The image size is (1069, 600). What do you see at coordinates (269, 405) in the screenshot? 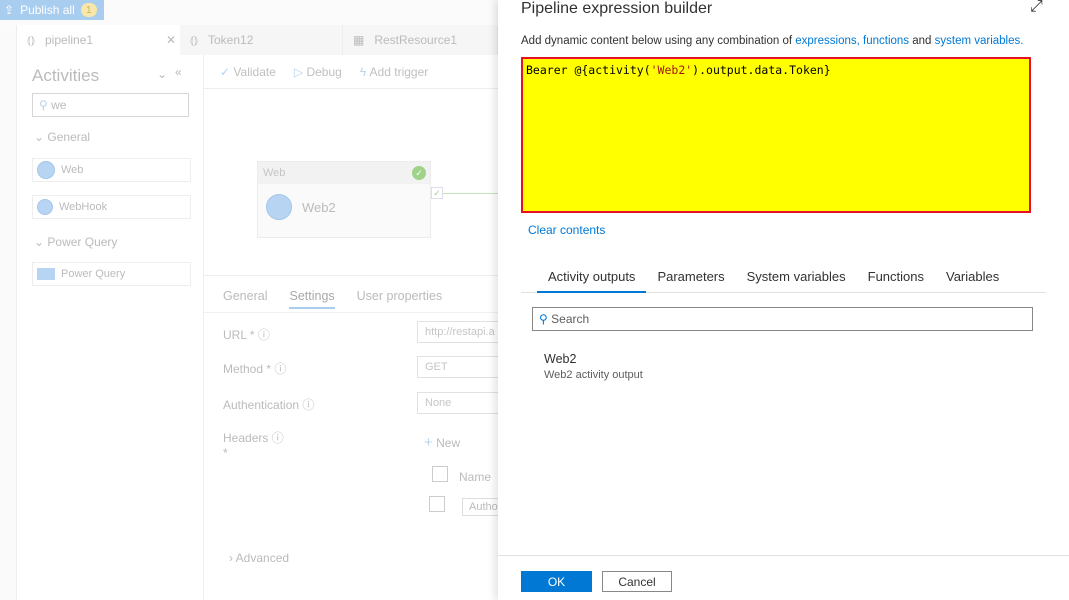
I see `authentication-label: Authentication ⓘ` at bounding box center [269, 405].